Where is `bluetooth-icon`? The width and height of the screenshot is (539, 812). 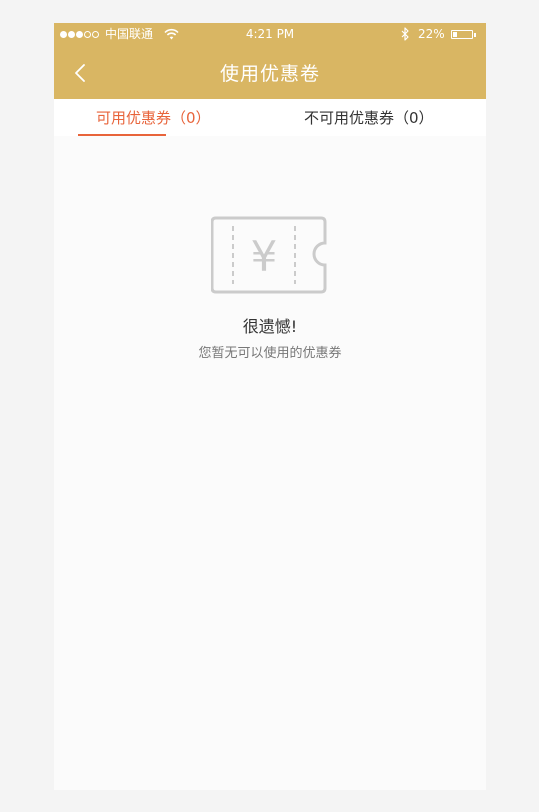
bluetooth-icon is located at coordinates (405, 34).